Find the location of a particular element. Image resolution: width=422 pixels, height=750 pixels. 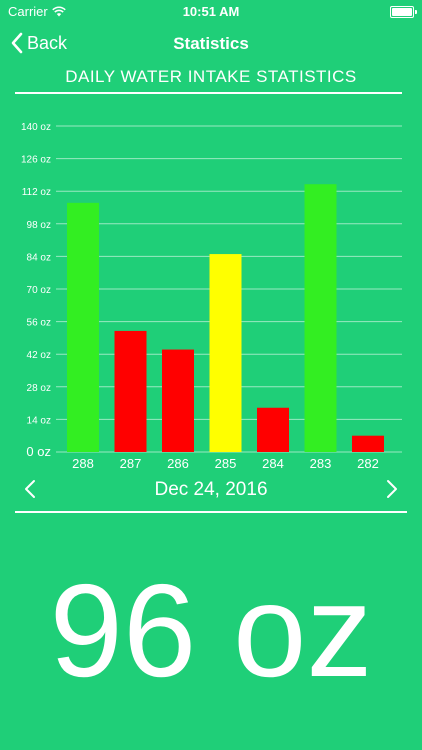

next-date-button is located at coordinates (391, 489).